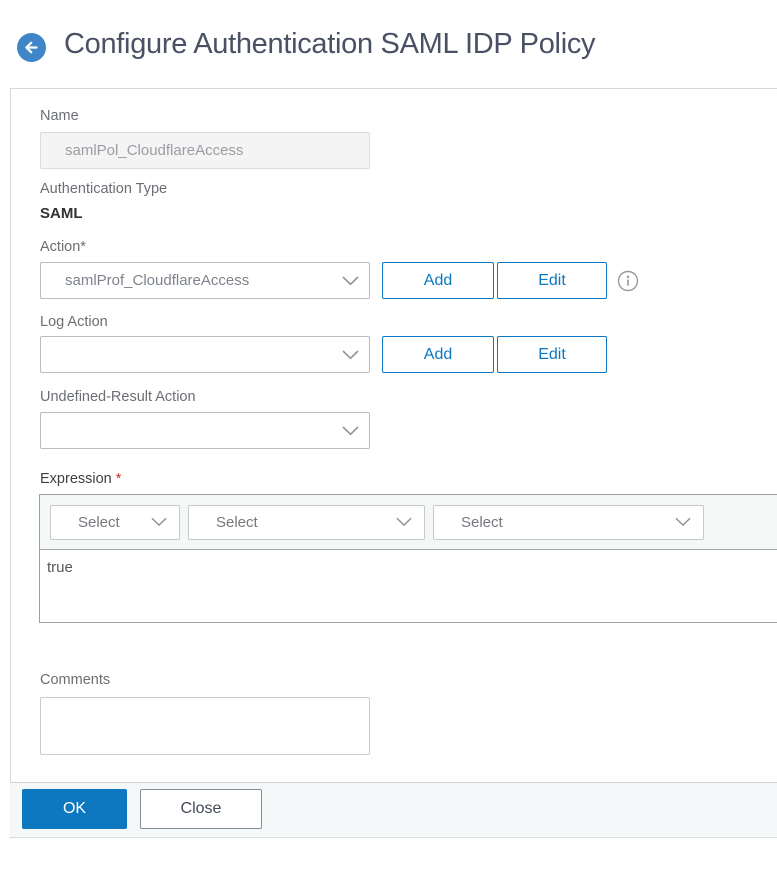 This screenshot has width=777, height=877. What do you see at coordinates (104, 189) in the screenshot?
I see `authentication-type-label: Authentication Type` at bounding box center [104, 189].